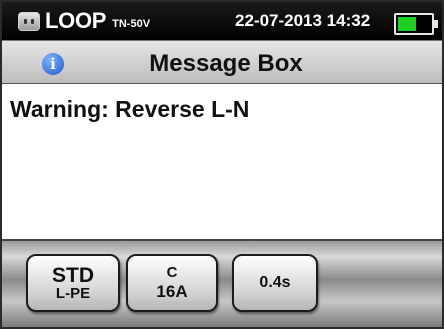 The height and width of the screenshot is (329, 444). I want to click on standard-softkey: STD L-PE, so click(73, 283).